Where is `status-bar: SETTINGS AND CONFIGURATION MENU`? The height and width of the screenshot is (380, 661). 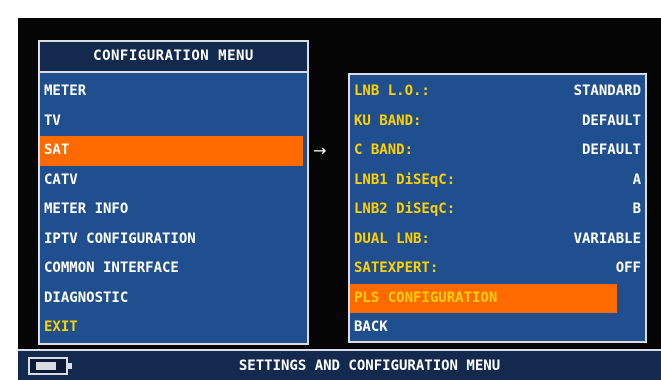 status-bar: SETTINGS AND CONFIGURATION MENU is located at coordinates (339, 364).